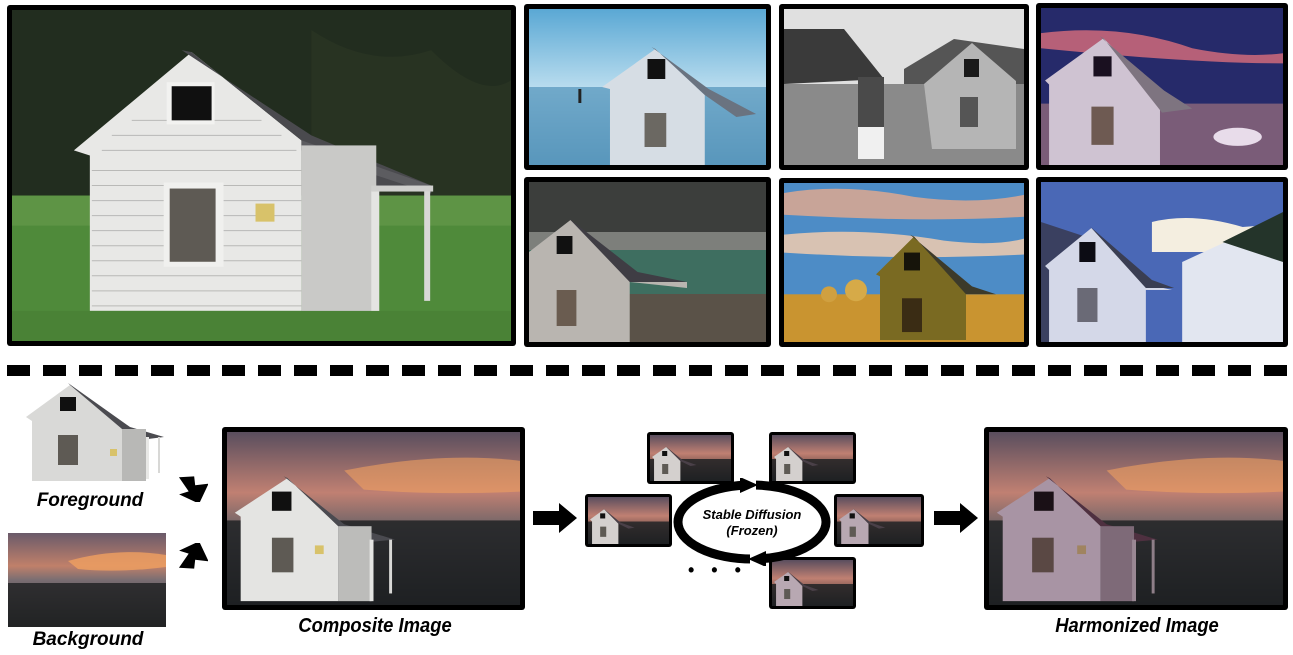 The height and width of the screenshot is (655, 1293). I want to click on example-stormy-sea, so click(647, 262).